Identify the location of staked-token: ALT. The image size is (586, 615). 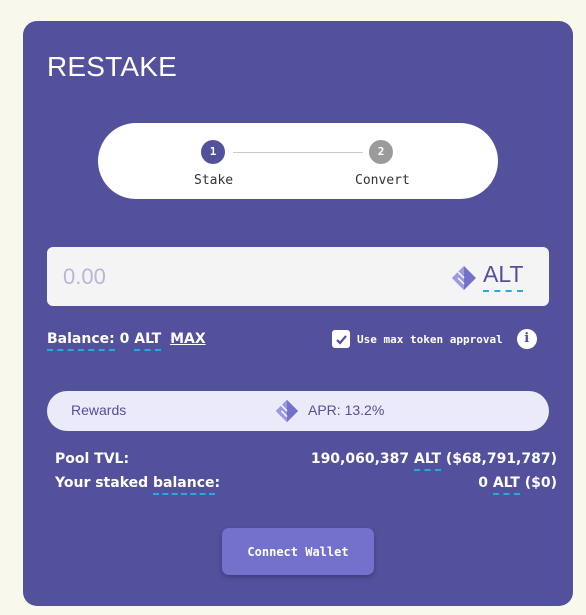
(506, 485).